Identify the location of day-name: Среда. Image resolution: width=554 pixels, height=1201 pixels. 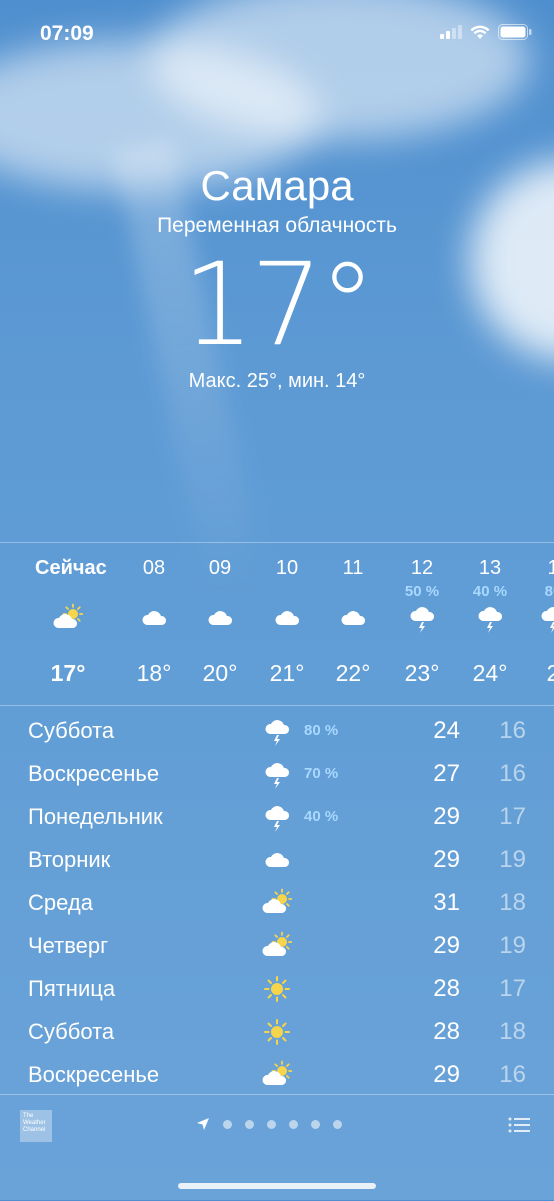
(60, 902).